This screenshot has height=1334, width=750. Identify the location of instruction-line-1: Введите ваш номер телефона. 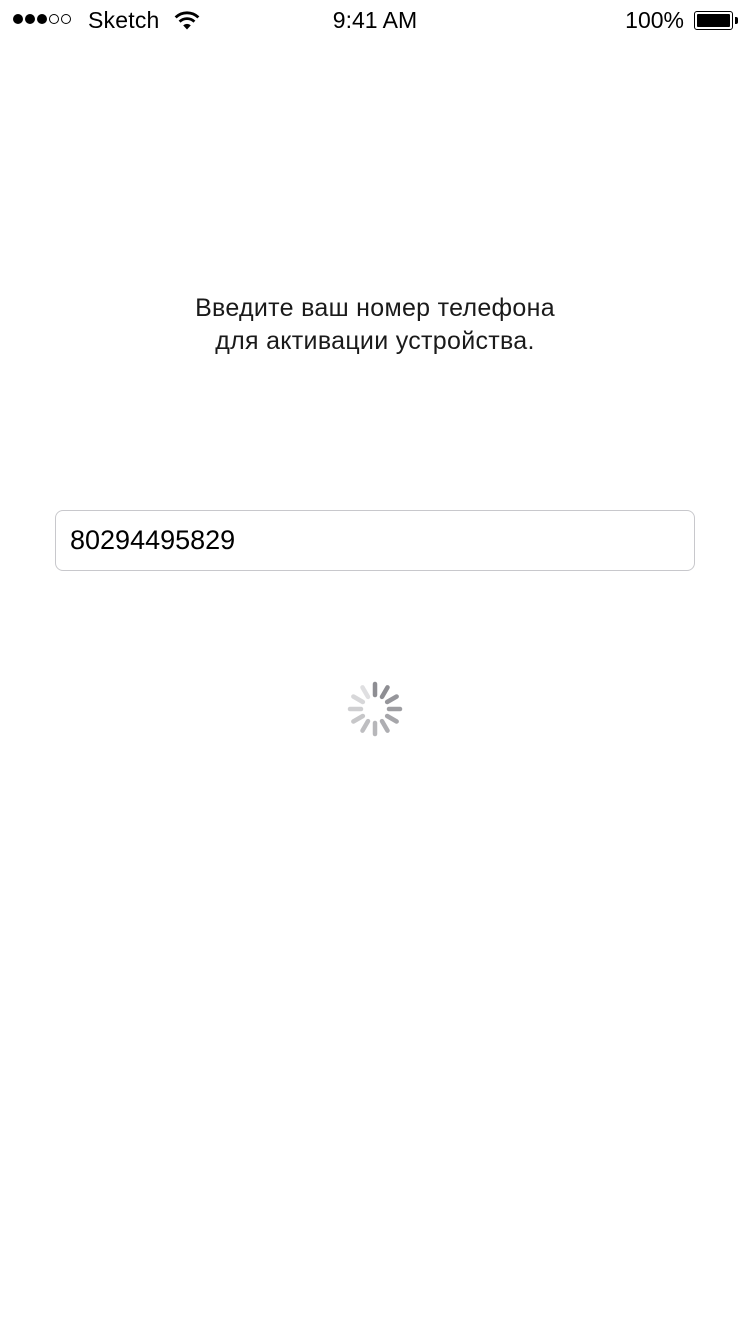
(375, 308).